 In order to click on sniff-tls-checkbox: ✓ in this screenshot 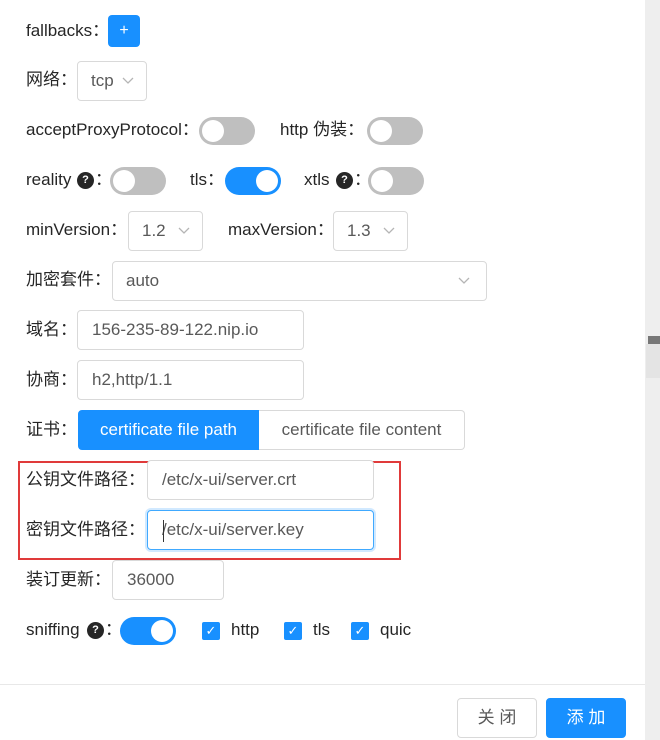, I will do `click(293, 631)`.